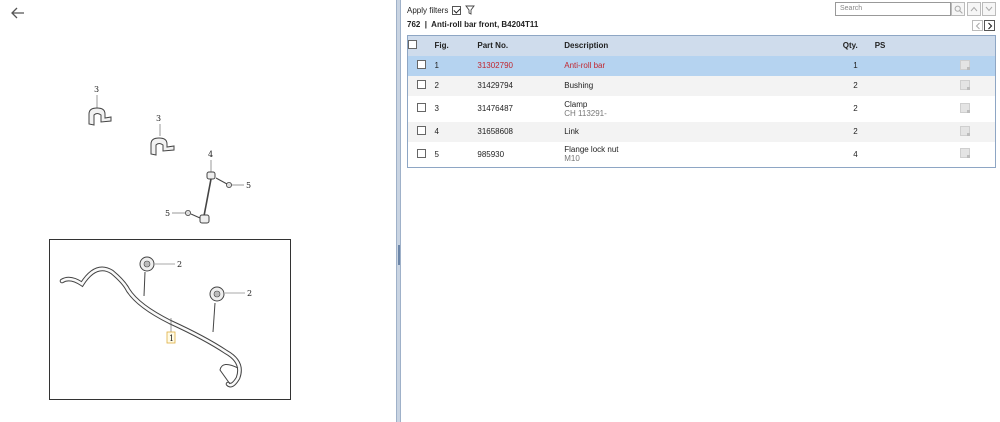 The height and width of the screenshot is (422, 1000). Describe the element at coordinates (855, 154) in the screenshot. I see `qty-cell: 4` at that location.